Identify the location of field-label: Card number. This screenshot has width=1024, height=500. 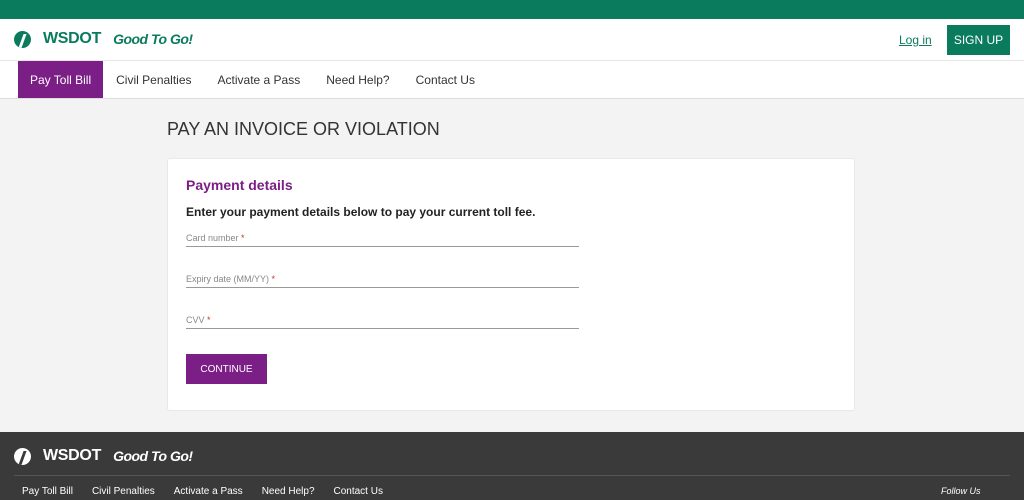
(212, 238).